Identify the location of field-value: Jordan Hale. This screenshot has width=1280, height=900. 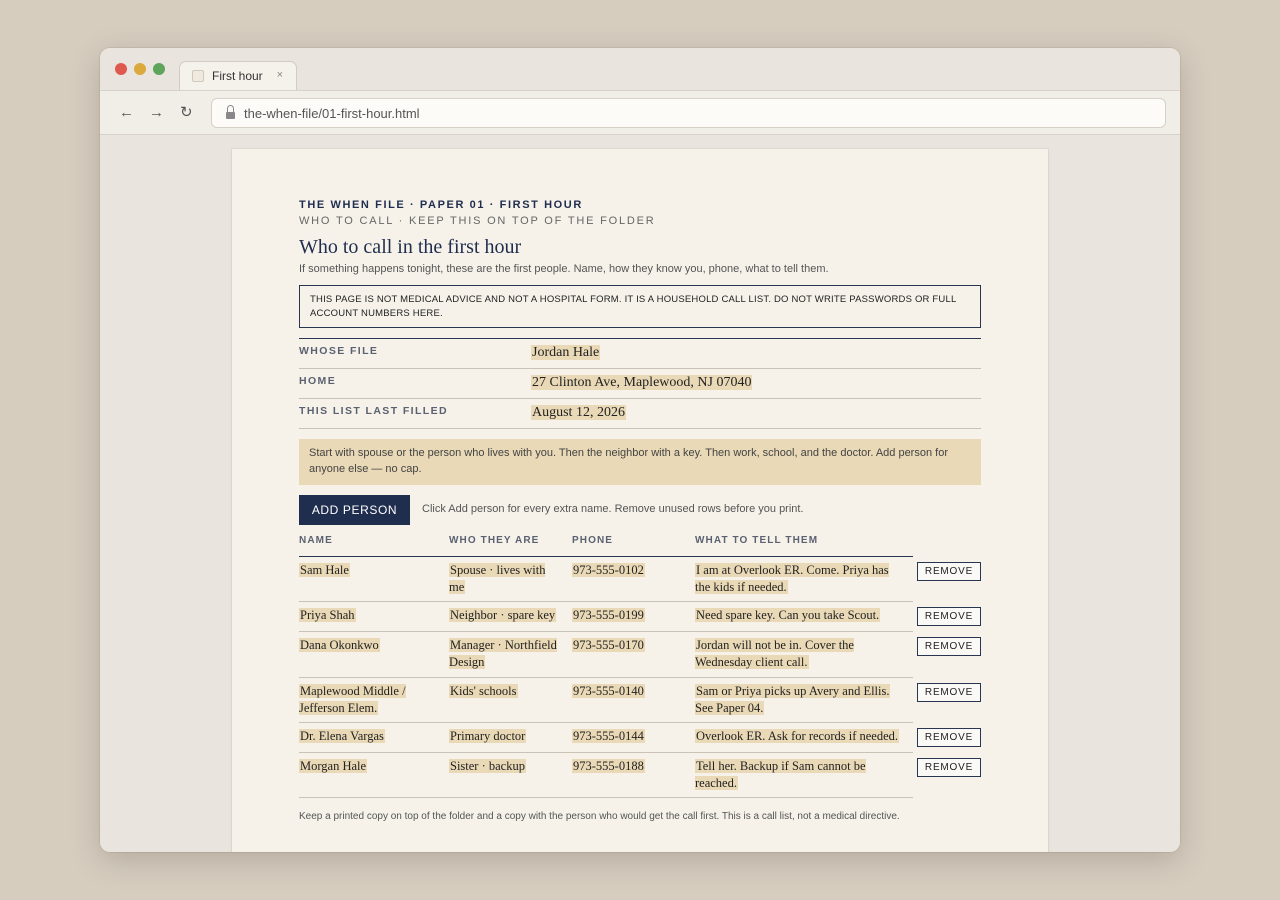
(566, 353).